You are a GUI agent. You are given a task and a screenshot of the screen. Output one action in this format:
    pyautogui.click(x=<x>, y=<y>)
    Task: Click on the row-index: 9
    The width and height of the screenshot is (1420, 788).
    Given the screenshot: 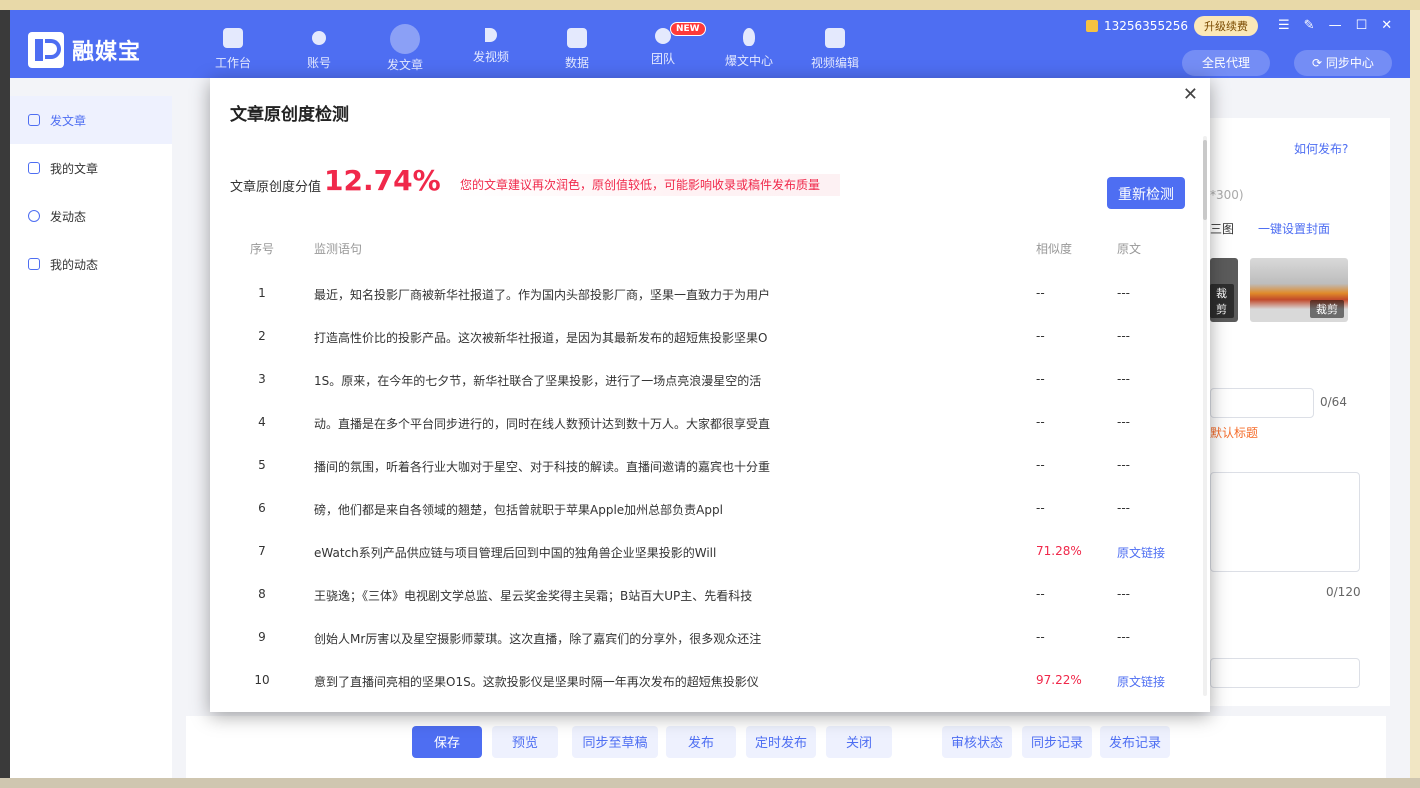 What is the action you would take?
    pyautogui.click(x=262, y=637)
    